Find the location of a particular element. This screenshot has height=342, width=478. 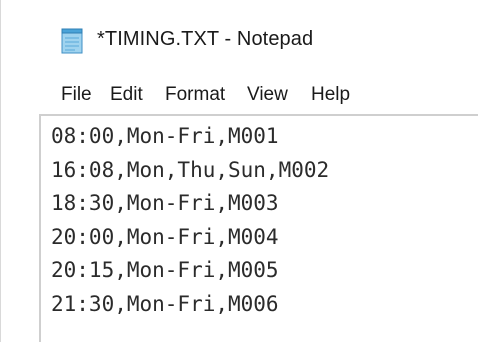

text-line: 16:08,Mon,Thu,Sun,M002 is located at coordinates (190, 169).